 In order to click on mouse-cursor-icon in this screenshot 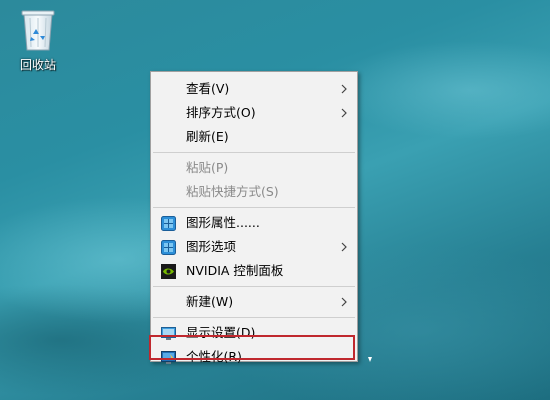, I will do `click(370, 359)`.